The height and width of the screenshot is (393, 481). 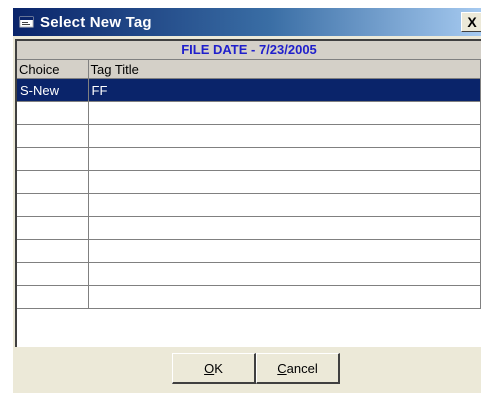 I want to click on cell-tag-title: FF, so click(x=284, y=90).